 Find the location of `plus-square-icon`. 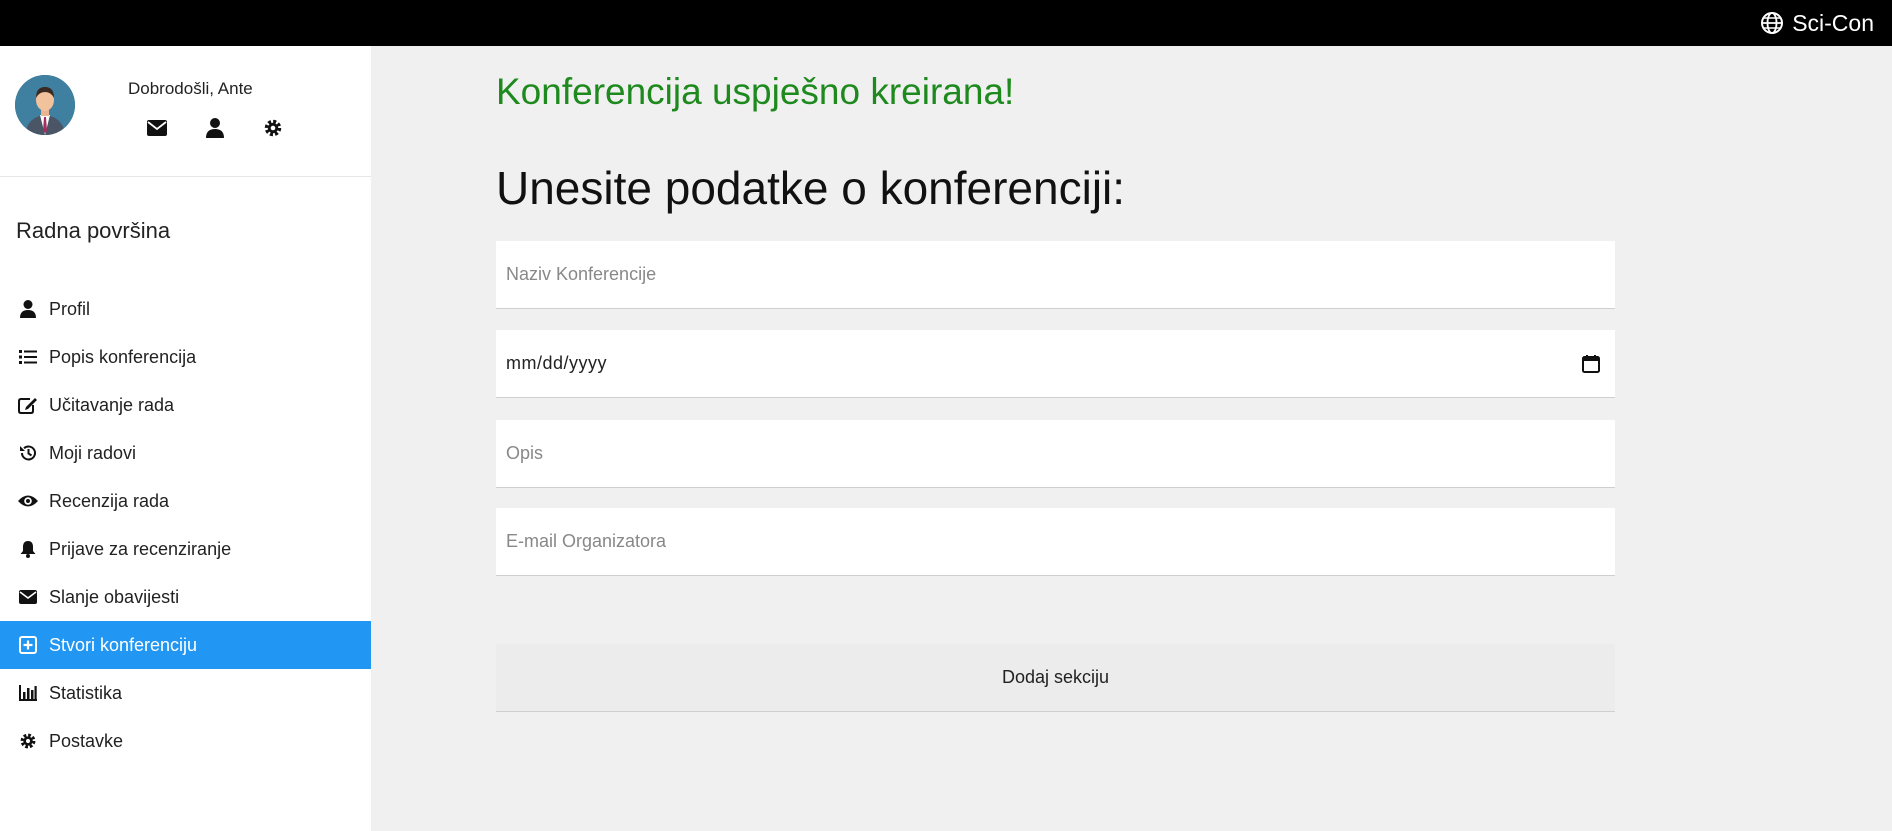

plus-square-icon is located at coordinates (28, 645).